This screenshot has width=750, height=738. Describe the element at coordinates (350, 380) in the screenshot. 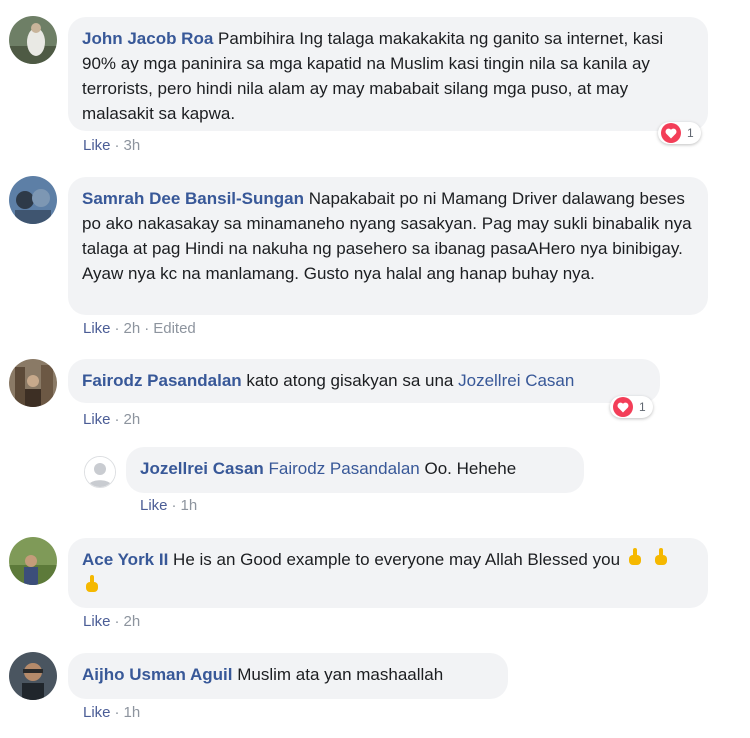

I see `comment-text: kato atong gisakyan sa una` at that location.